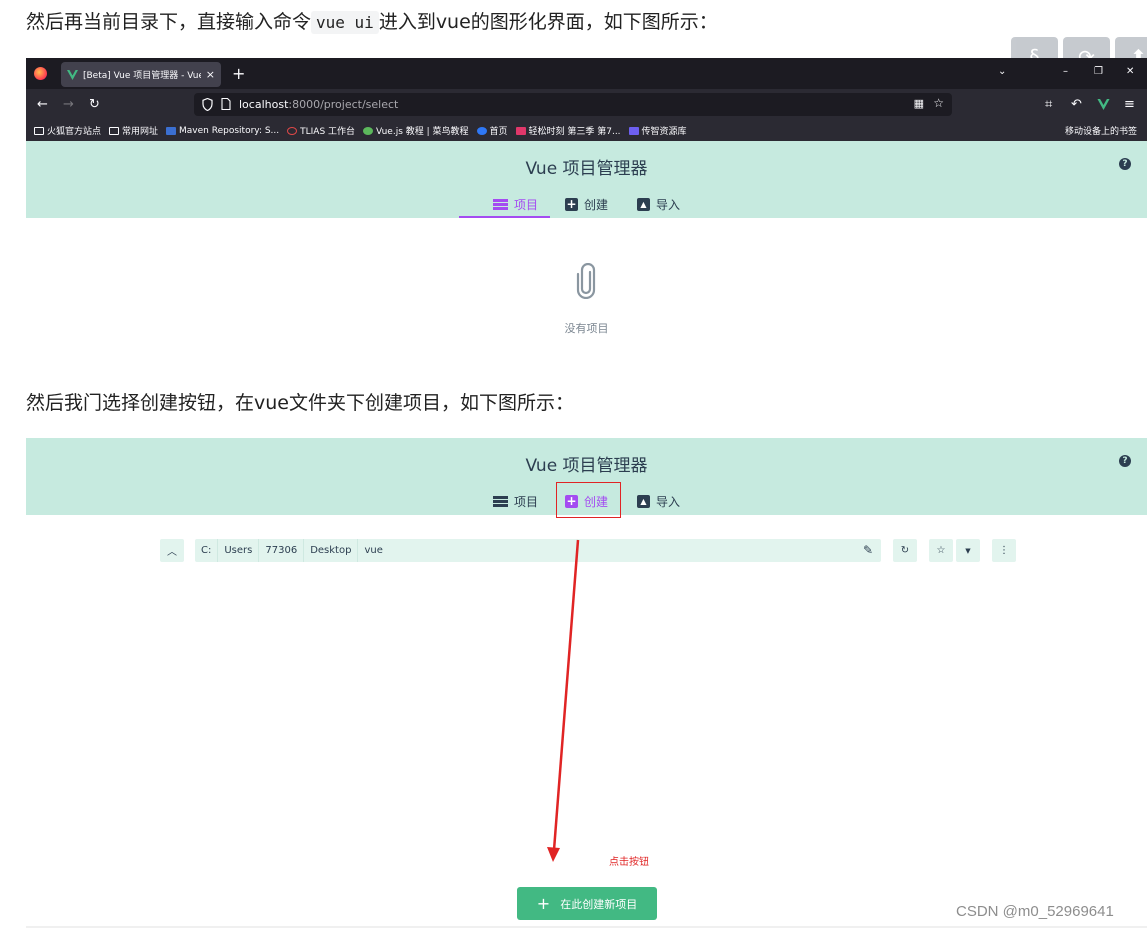 The image size is (1147, 932). I want to click on bookmark-item: 传智资源库, so click(657, 130).